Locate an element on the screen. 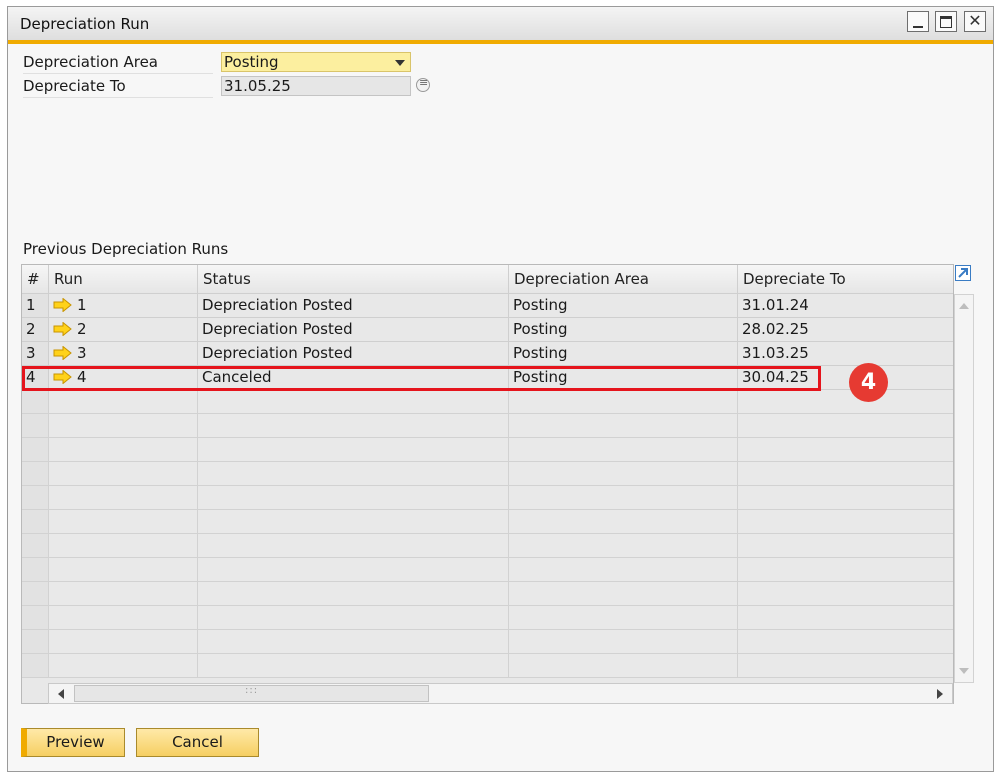 The height and width of the screenshot is (777, 1000). close-button: ✕ is located at coordinates (975, 21).